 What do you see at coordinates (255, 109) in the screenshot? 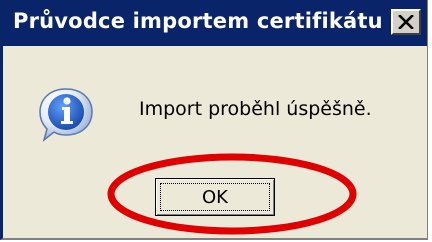
I see `status-message: Import proběhl úspěšně.` at bounding box center [255, 109].